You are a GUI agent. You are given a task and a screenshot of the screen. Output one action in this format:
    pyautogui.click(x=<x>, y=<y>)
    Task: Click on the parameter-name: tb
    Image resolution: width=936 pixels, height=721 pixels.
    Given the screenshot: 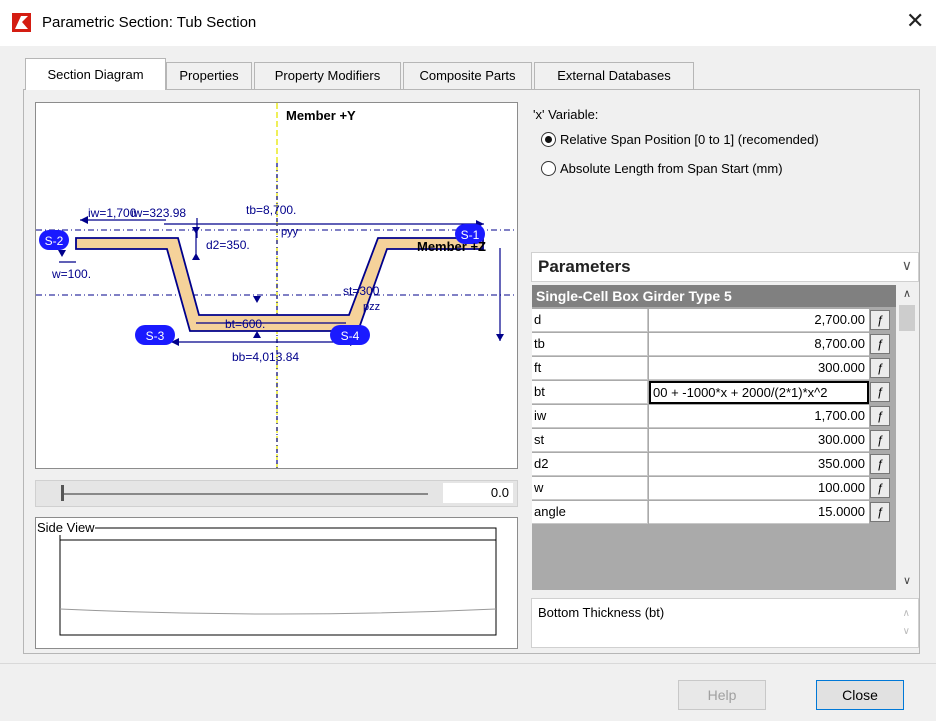 What is the action you would take?
    pyautogui.click(x=590, y=344)
    